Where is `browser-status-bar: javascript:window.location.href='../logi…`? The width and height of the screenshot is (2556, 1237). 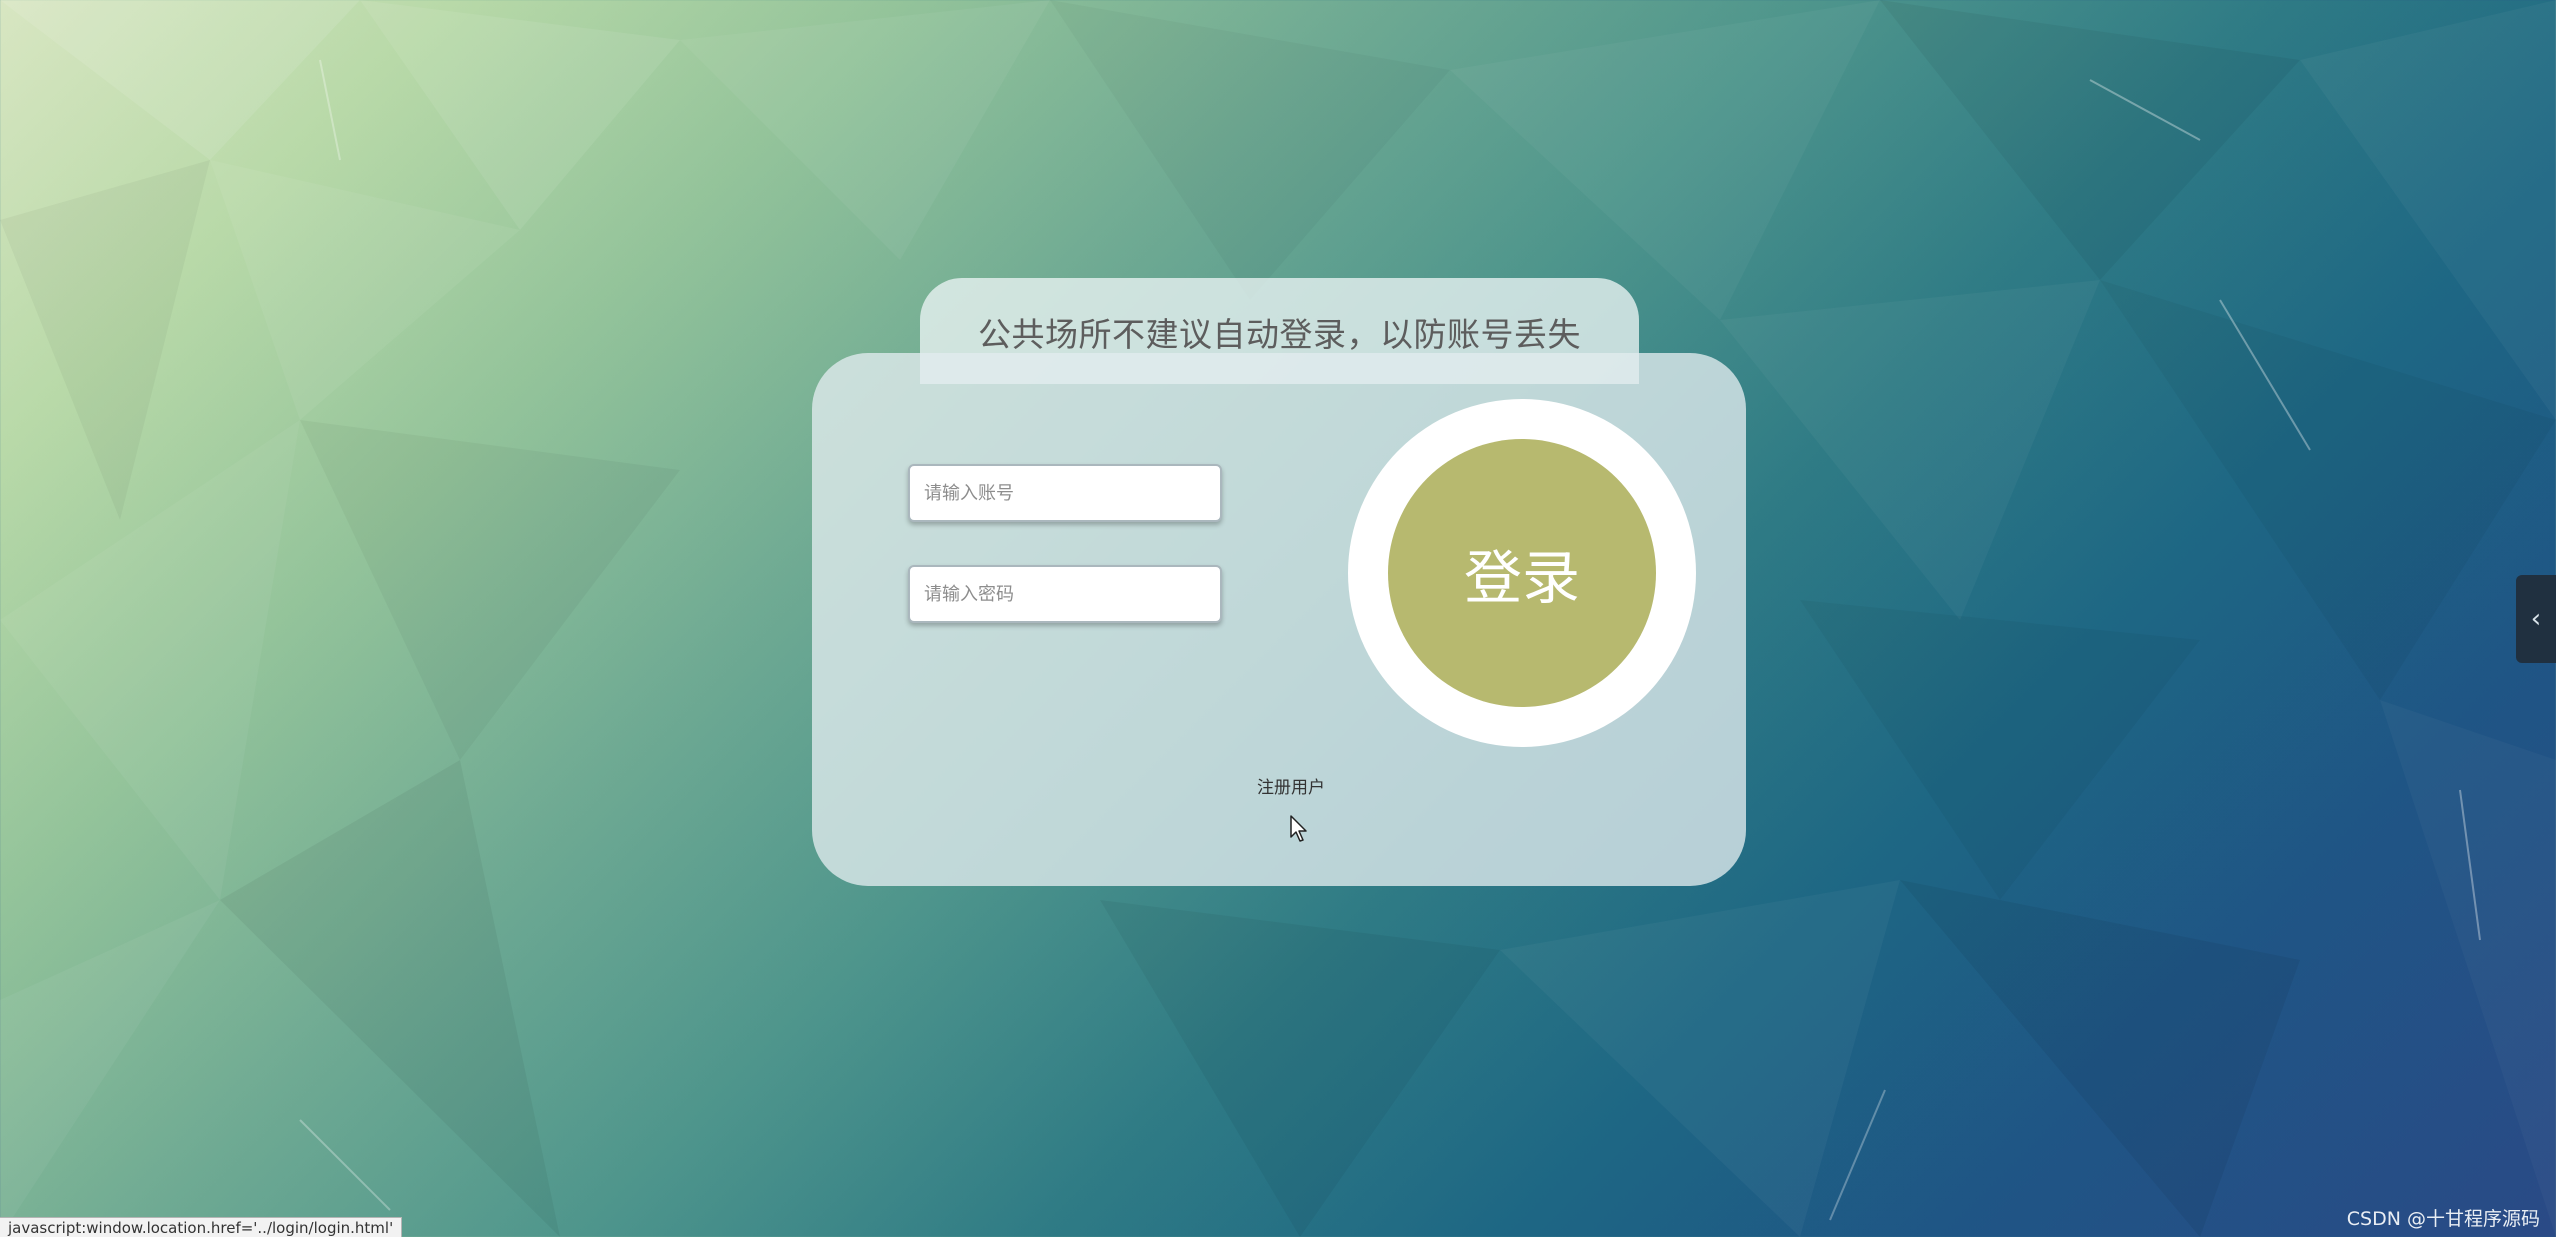 browser-status-bar: javascript:window.location.href='../logi… is located at coordinates (201, 1227).